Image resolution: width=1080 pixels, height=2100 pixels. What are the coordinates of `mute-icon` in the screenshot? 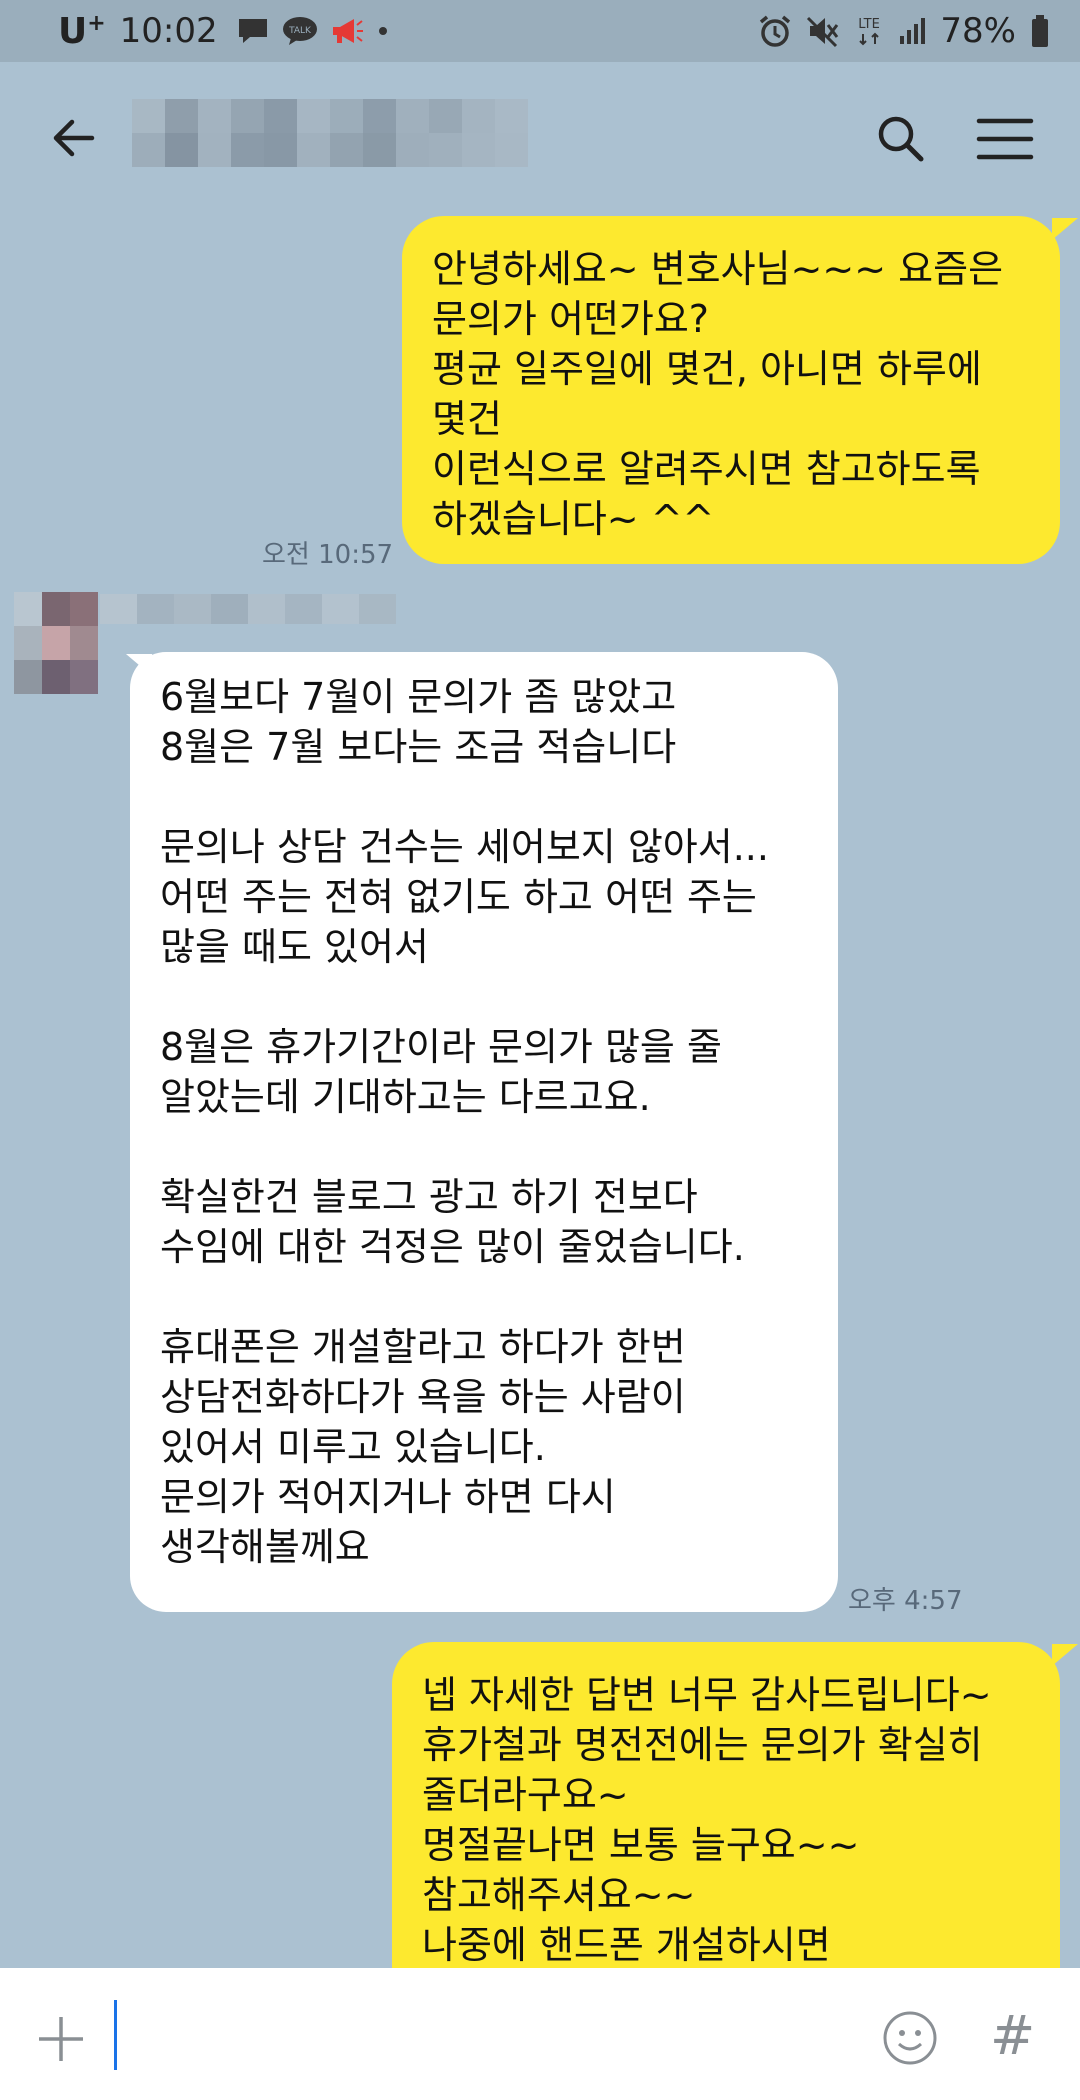 It's located at (823, 31).